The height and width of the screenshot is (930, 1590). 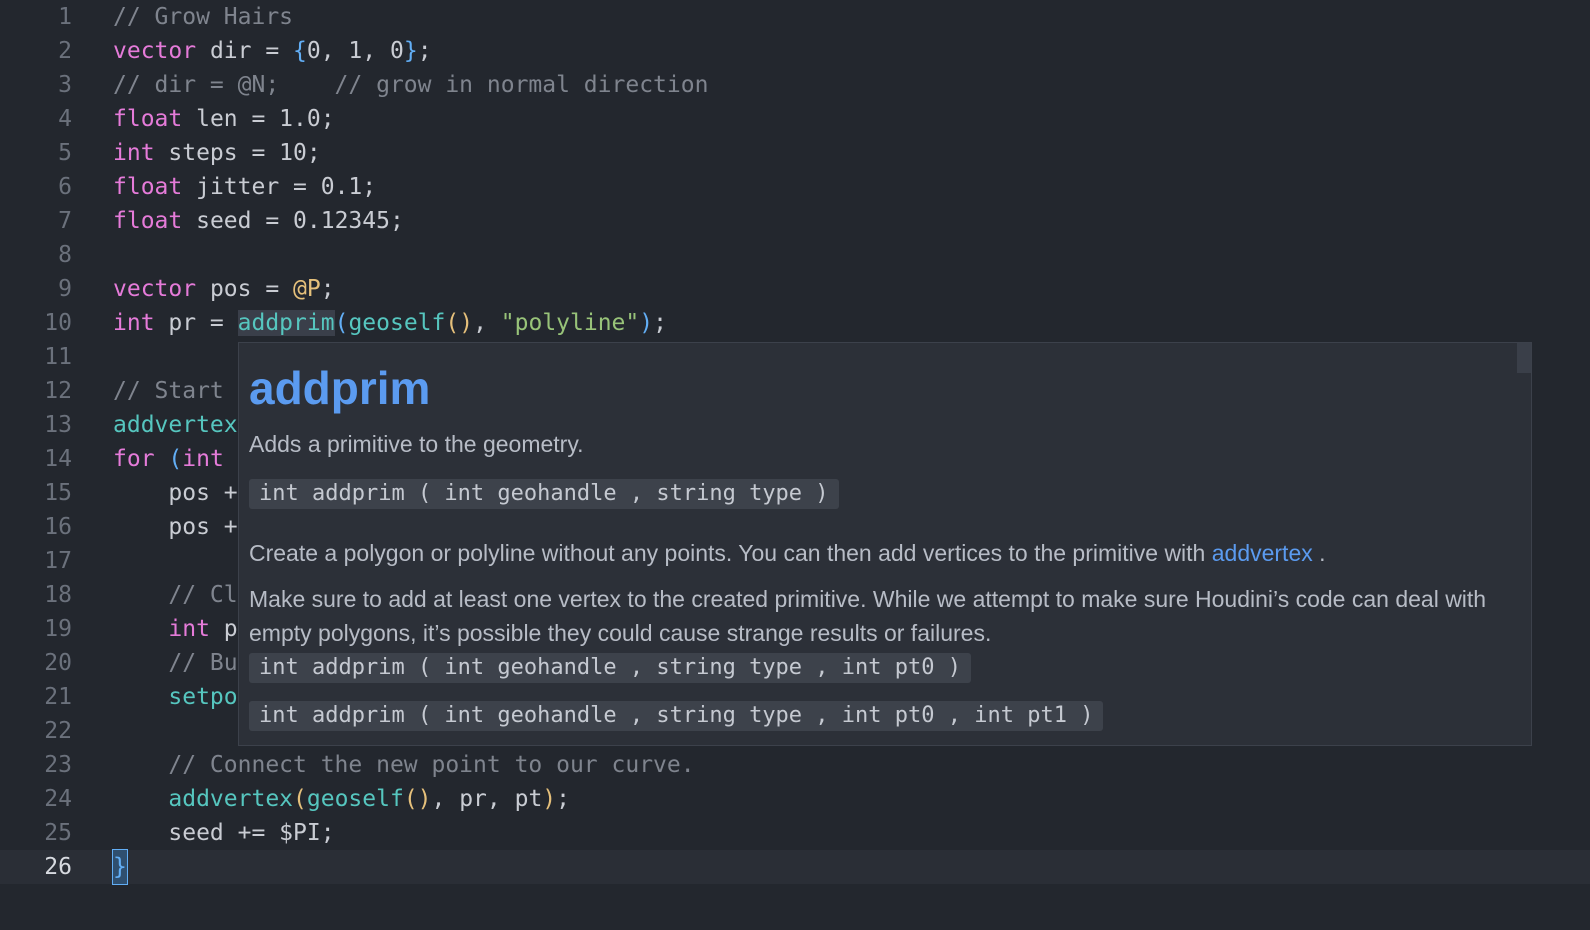 I want to click on code-token: 0, 1, 0, so click(x=355, y=51).